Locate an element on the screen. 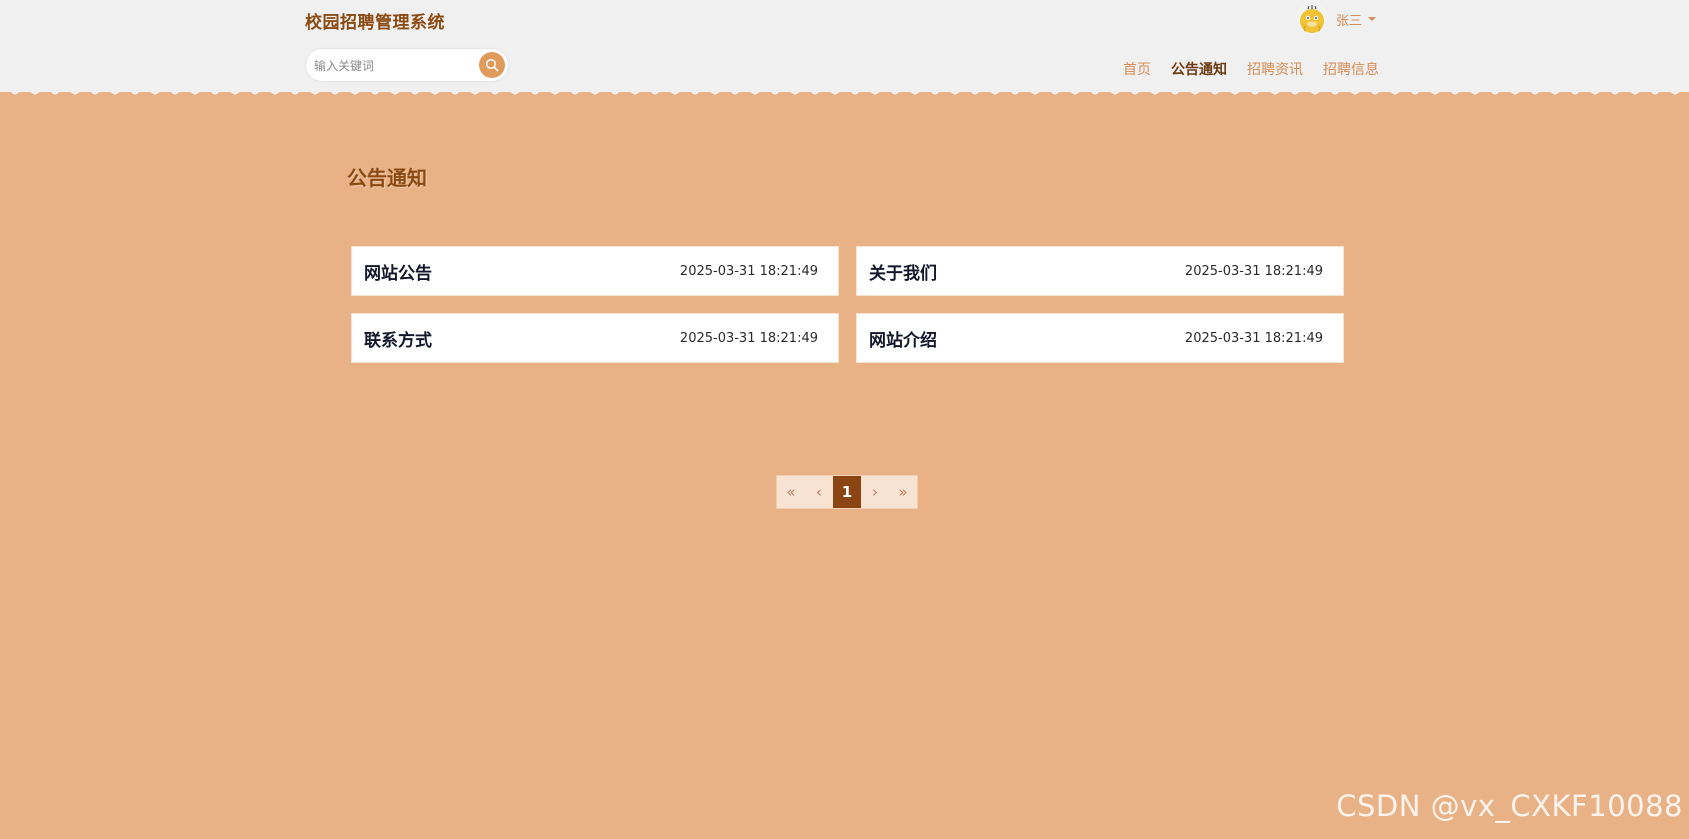 This screenshot has height=839, width=1689. notice-title: 关于我们 is located at coordinates (903, 273).